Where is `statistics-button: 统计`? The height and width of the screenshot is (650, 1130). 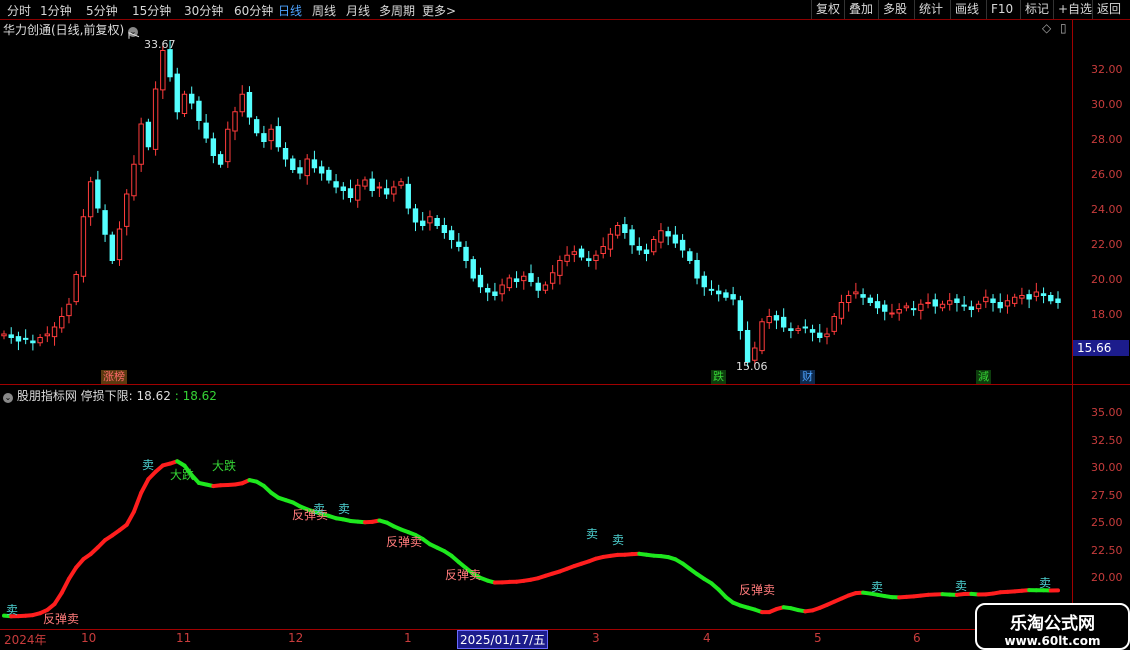 statistics-button: 统计 is located at coordinates (930, 9).